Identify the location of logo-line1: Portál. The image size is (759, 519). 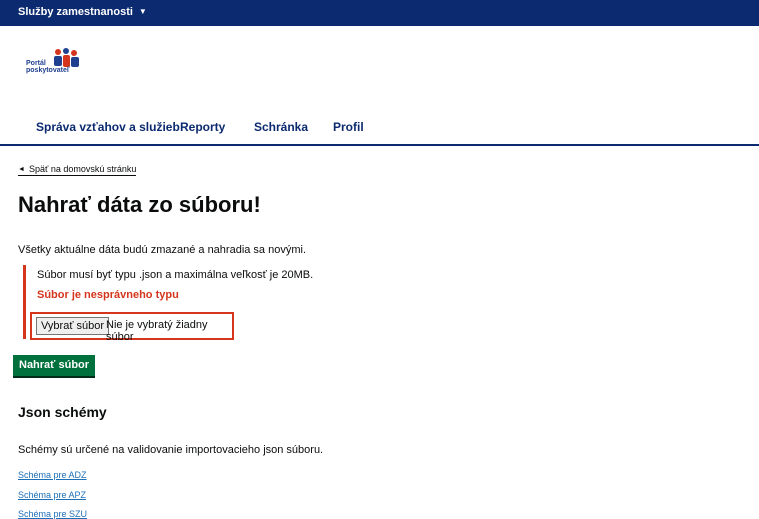
(36, 63).